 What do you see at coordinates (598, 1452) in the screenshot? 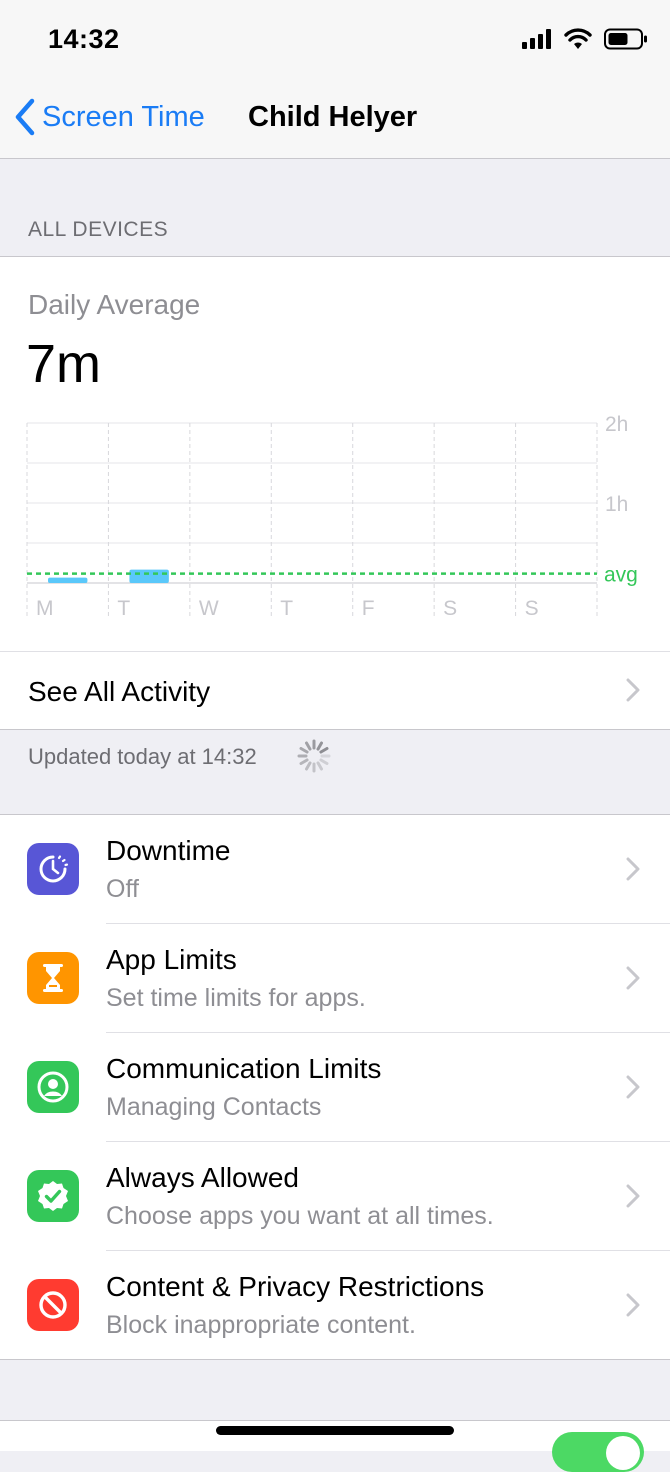
I see `toggle-switch` at bounding box center [598, 1452].